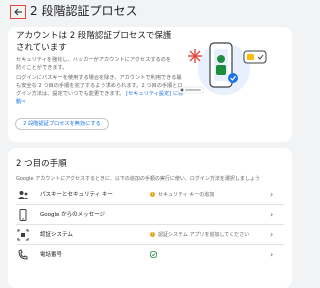  What do you see at coordinates (150, 12) in the screenshot?
I see `header: 2 段階認証プロセス` at bounding box center [150, 12].